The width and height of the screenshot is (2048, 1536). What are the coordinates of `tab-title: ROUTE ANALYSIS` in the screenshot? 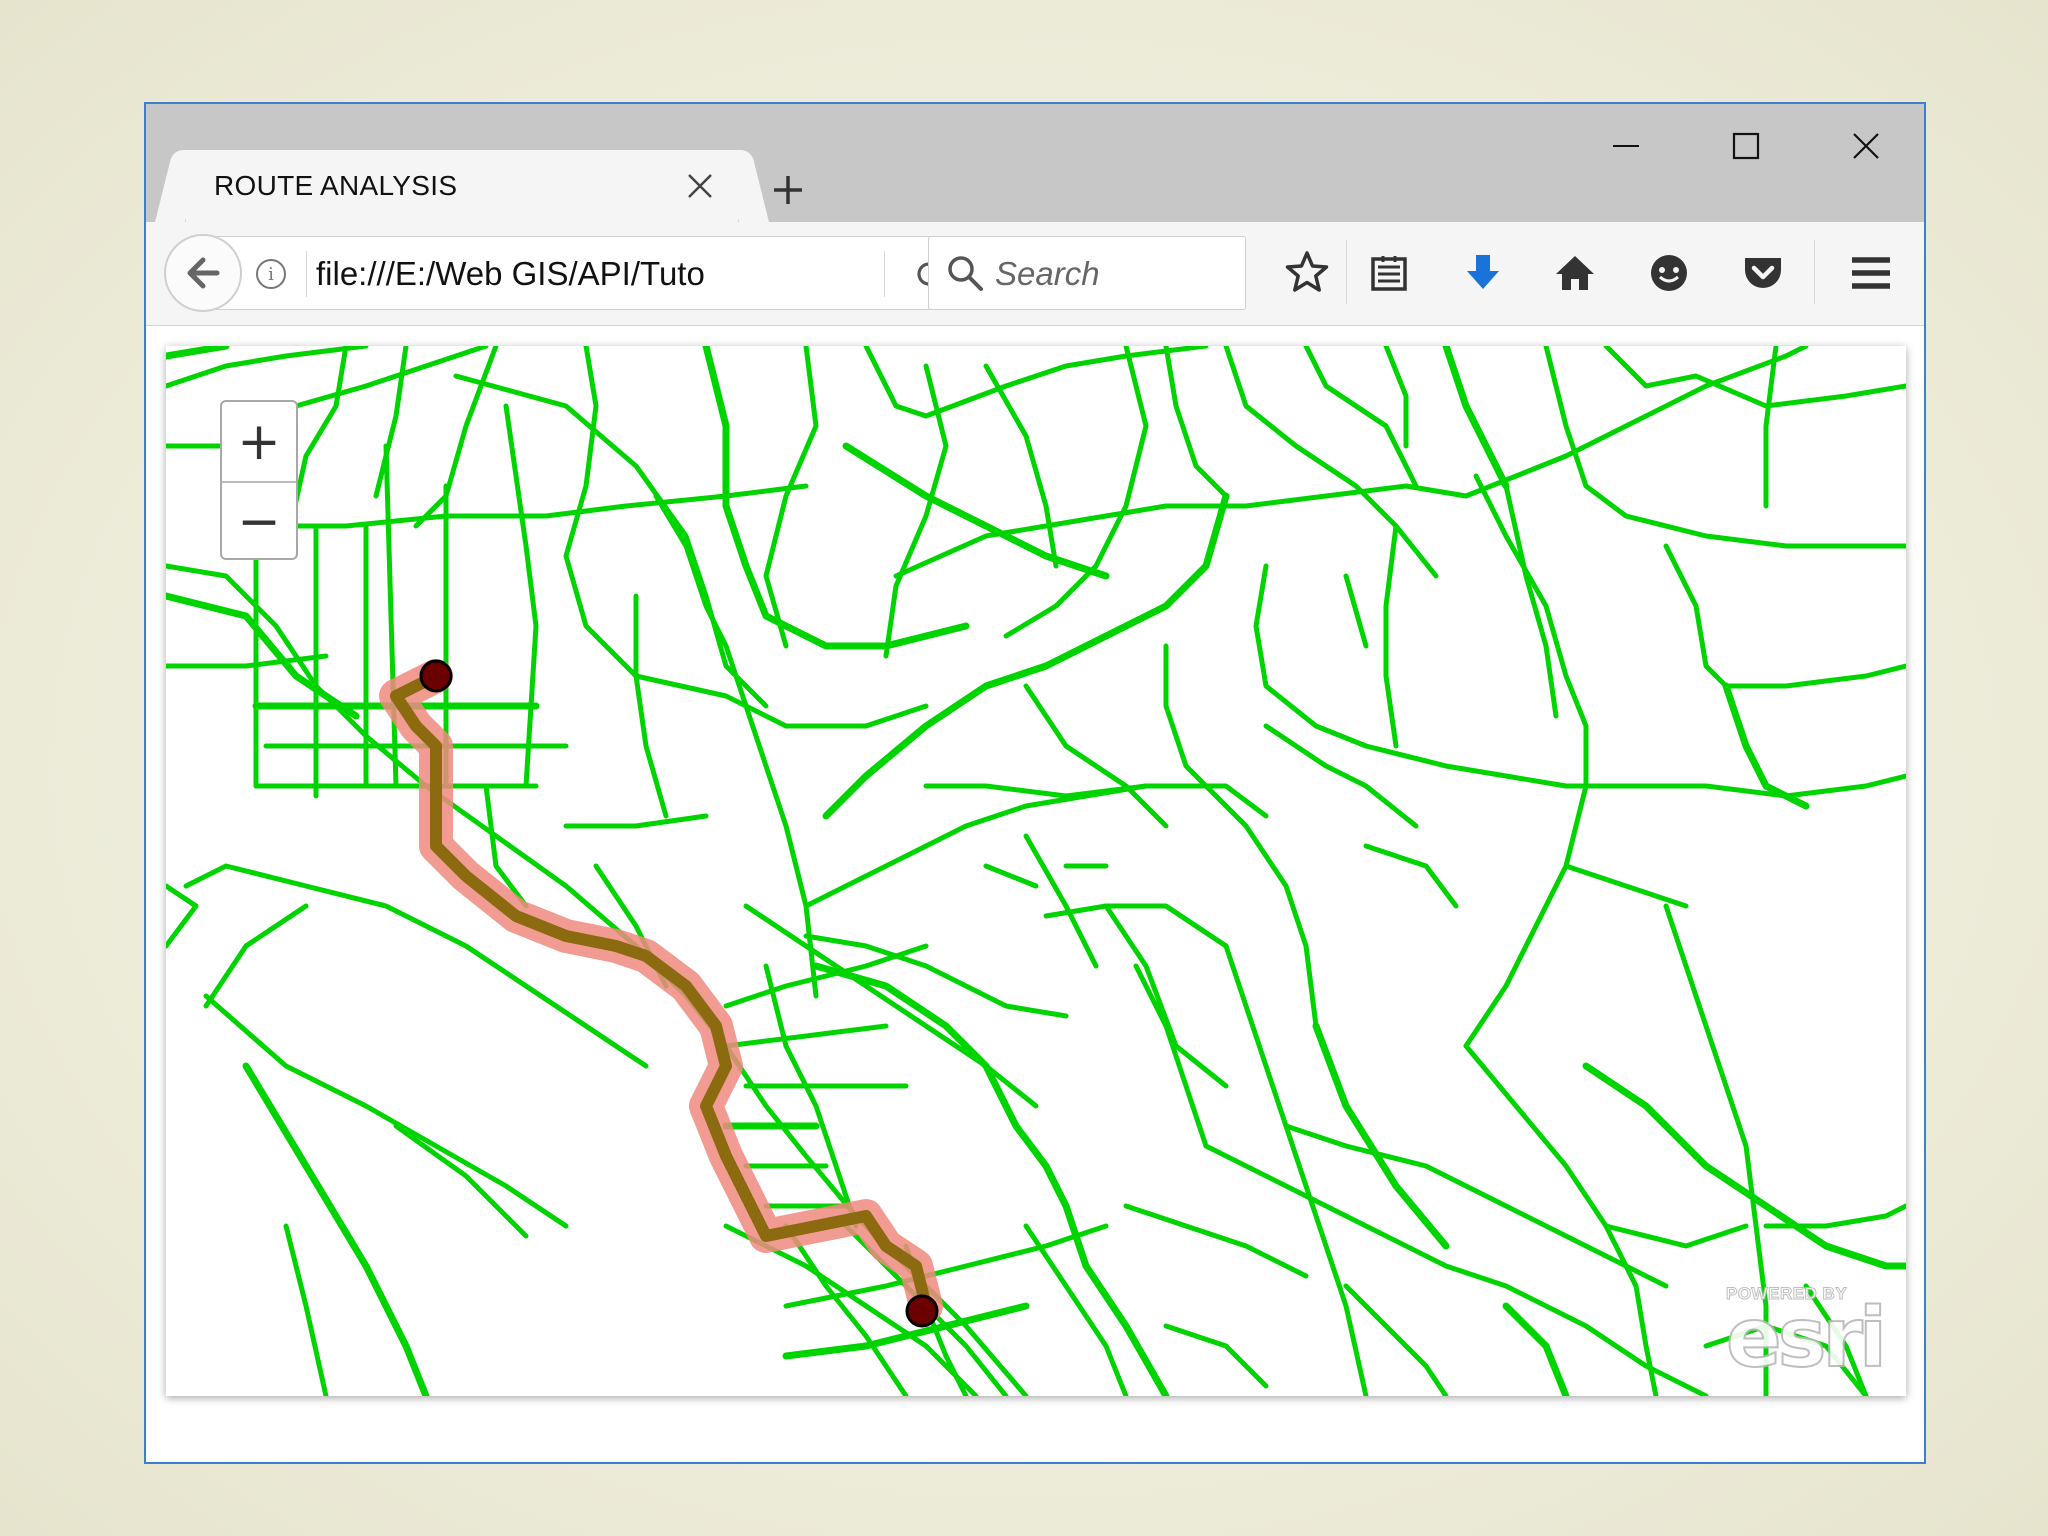 It's located at (336, 185).